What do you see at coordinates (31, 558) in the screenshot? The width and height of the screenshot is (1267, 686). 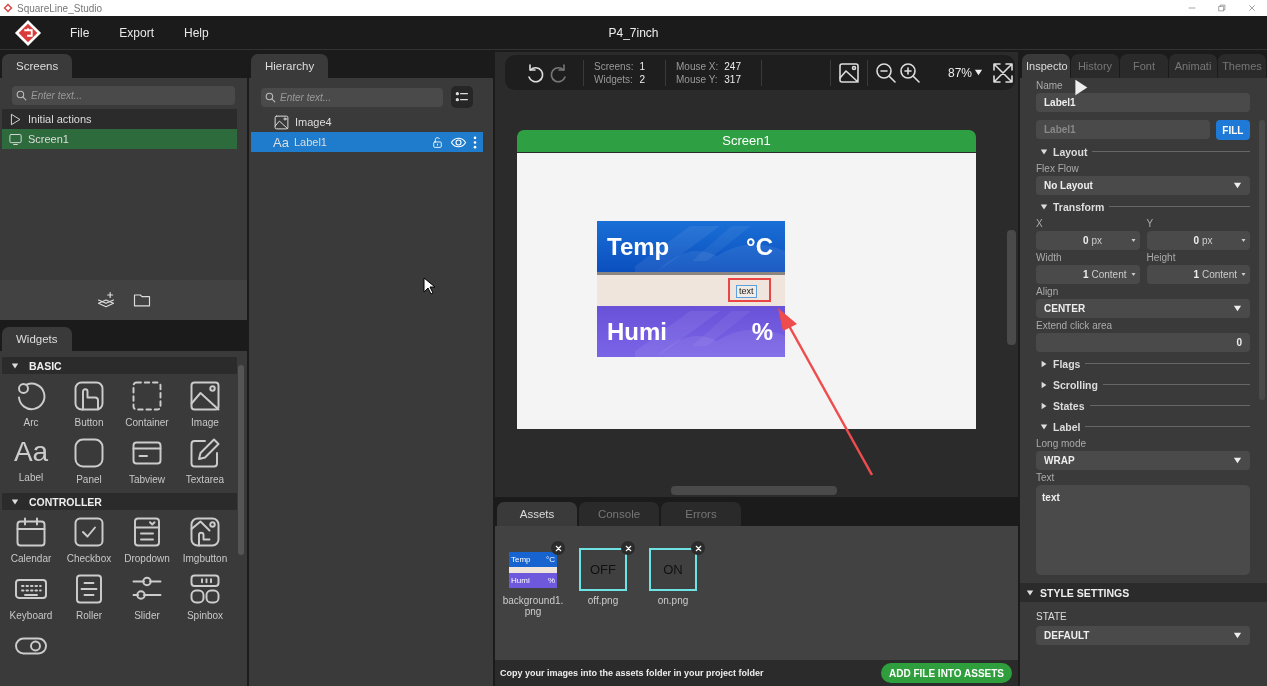 I see `widget-label: Calendar` at bounding box center [31, 558].